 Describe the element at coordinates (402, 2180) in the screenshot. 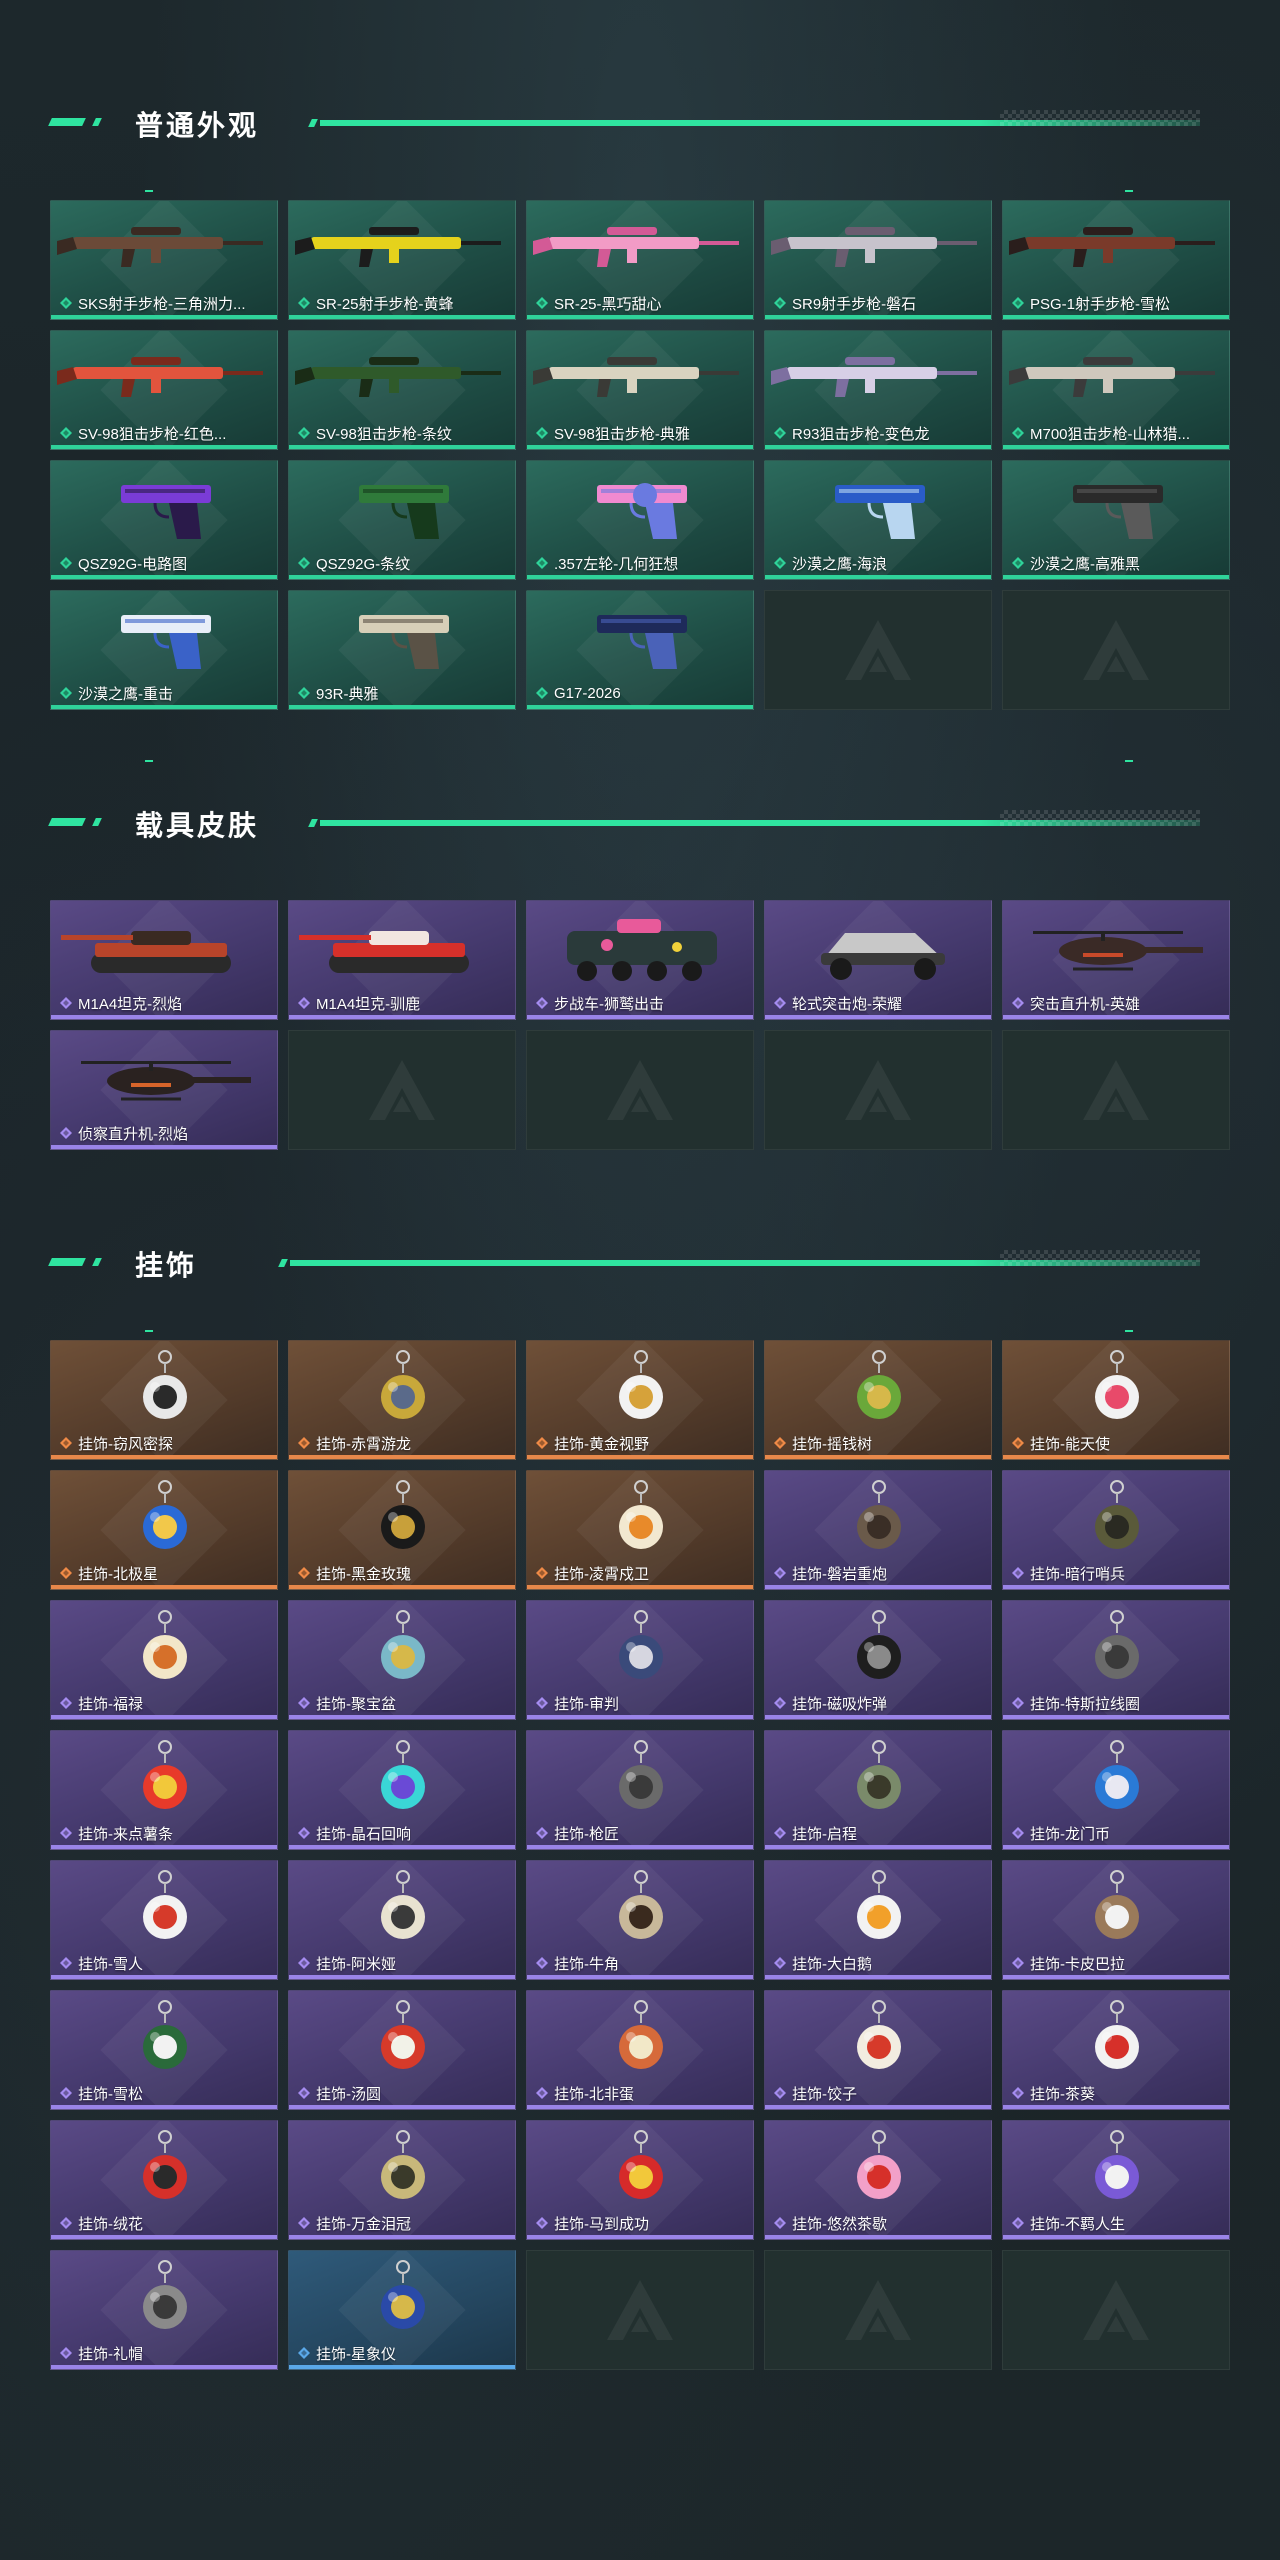

I see `item-card: 挂饰-万金泪冠` at that location.